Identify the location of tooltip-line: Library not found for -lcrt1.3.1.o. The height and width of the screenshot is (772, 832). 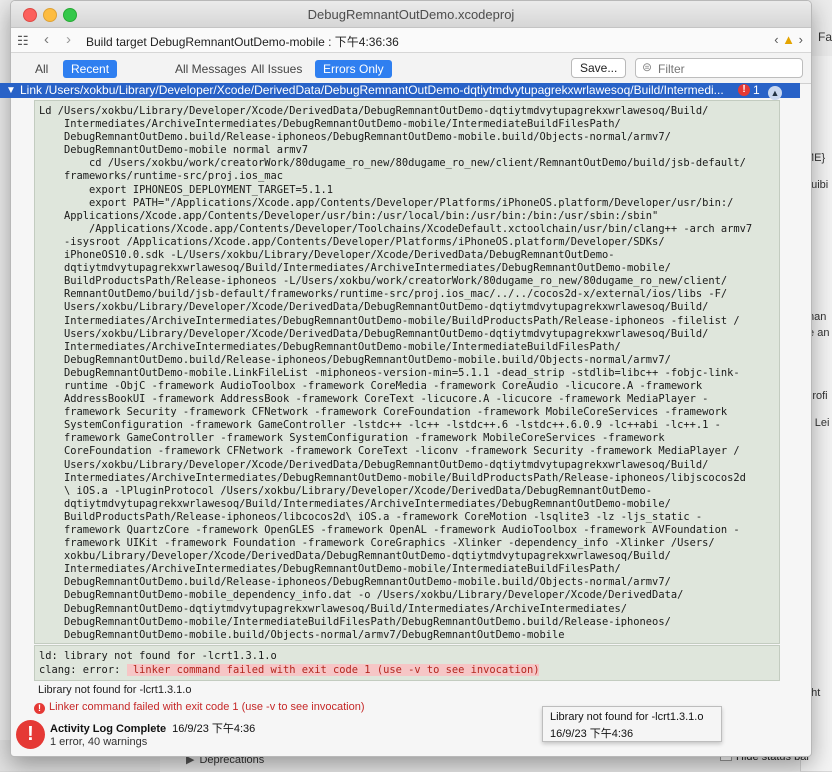
(627, 717).